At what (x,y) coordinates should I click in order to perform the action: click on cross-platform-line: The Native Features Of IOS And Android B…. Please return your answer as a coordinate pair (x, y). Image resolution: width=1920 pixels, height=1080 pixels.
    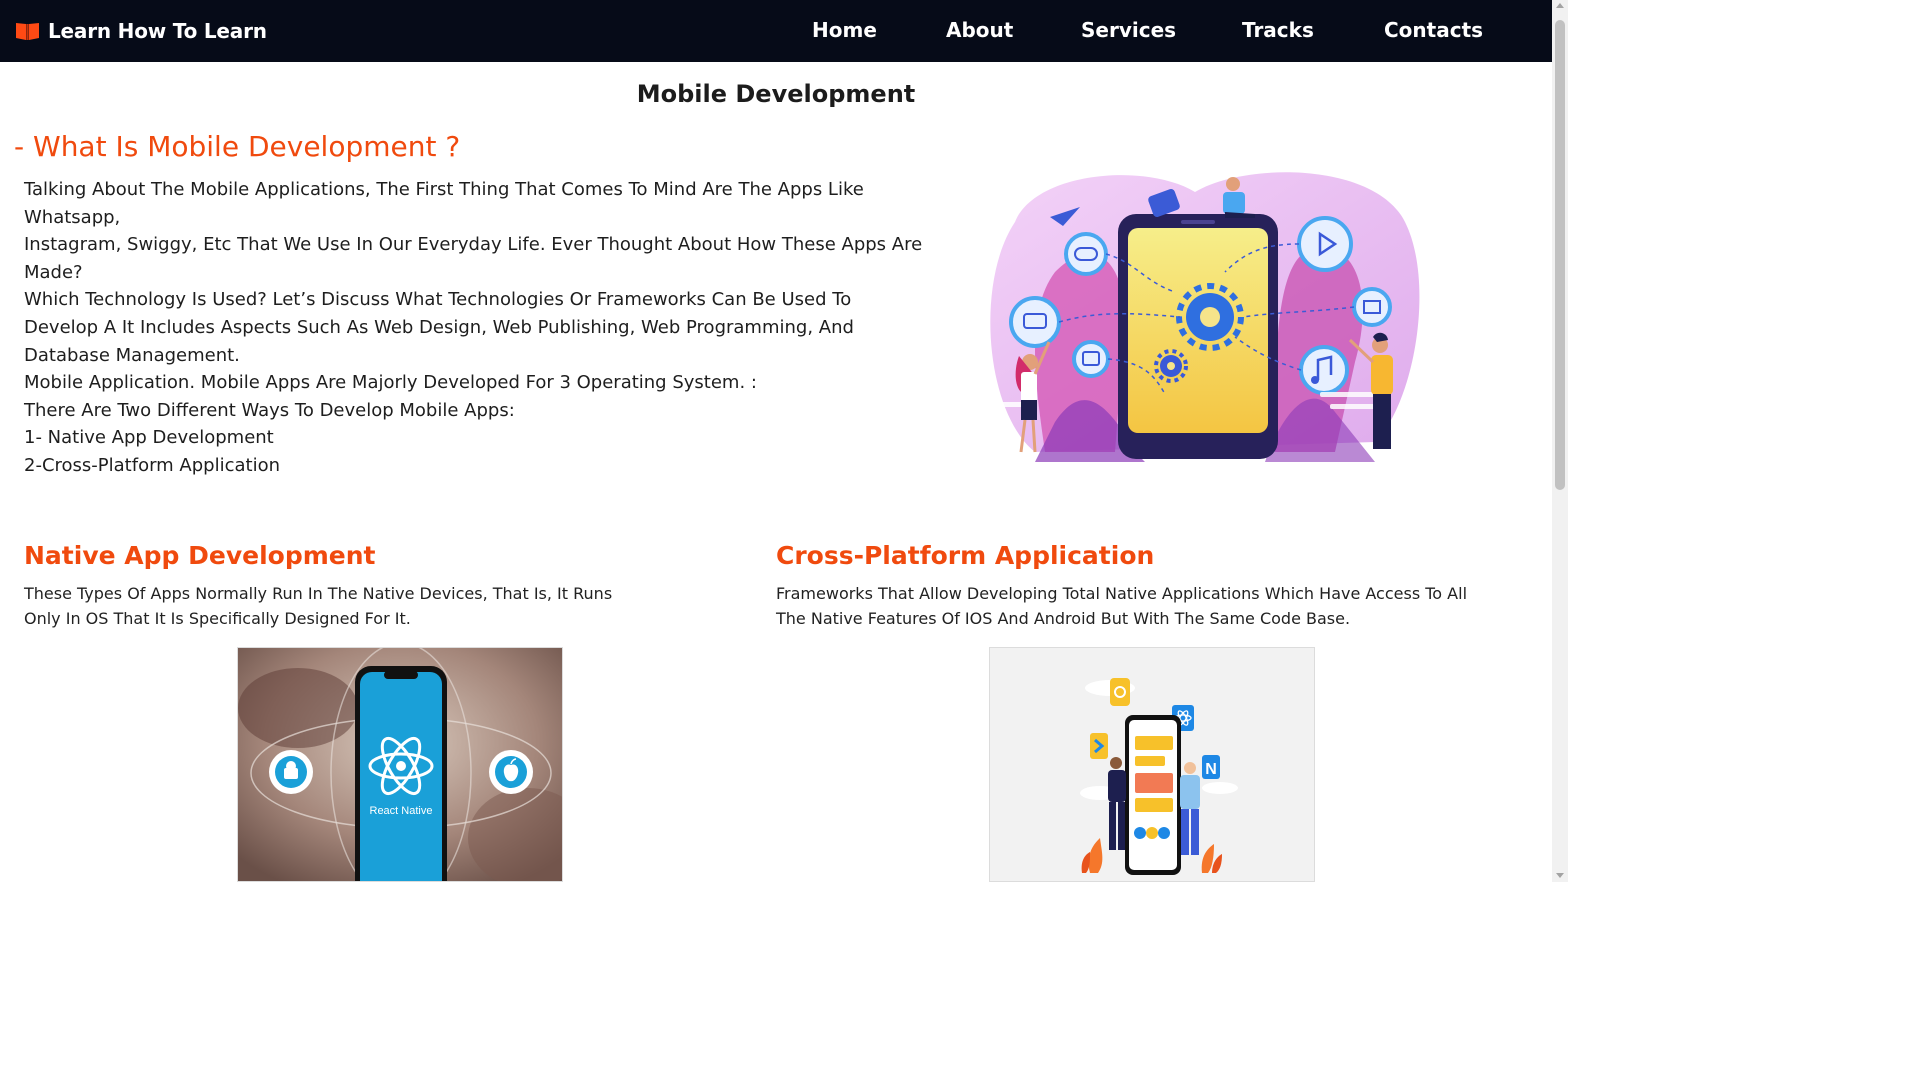
    Looking at the image, I should click on (1063, 618).